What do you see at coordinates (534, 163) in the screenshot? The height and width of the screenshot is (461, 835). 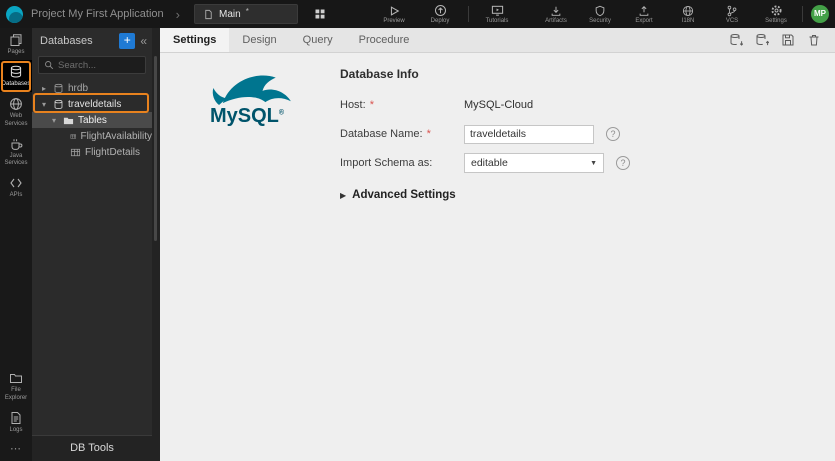 I see `import-schema-select: editable ▼` at bounding box center [534, 163].